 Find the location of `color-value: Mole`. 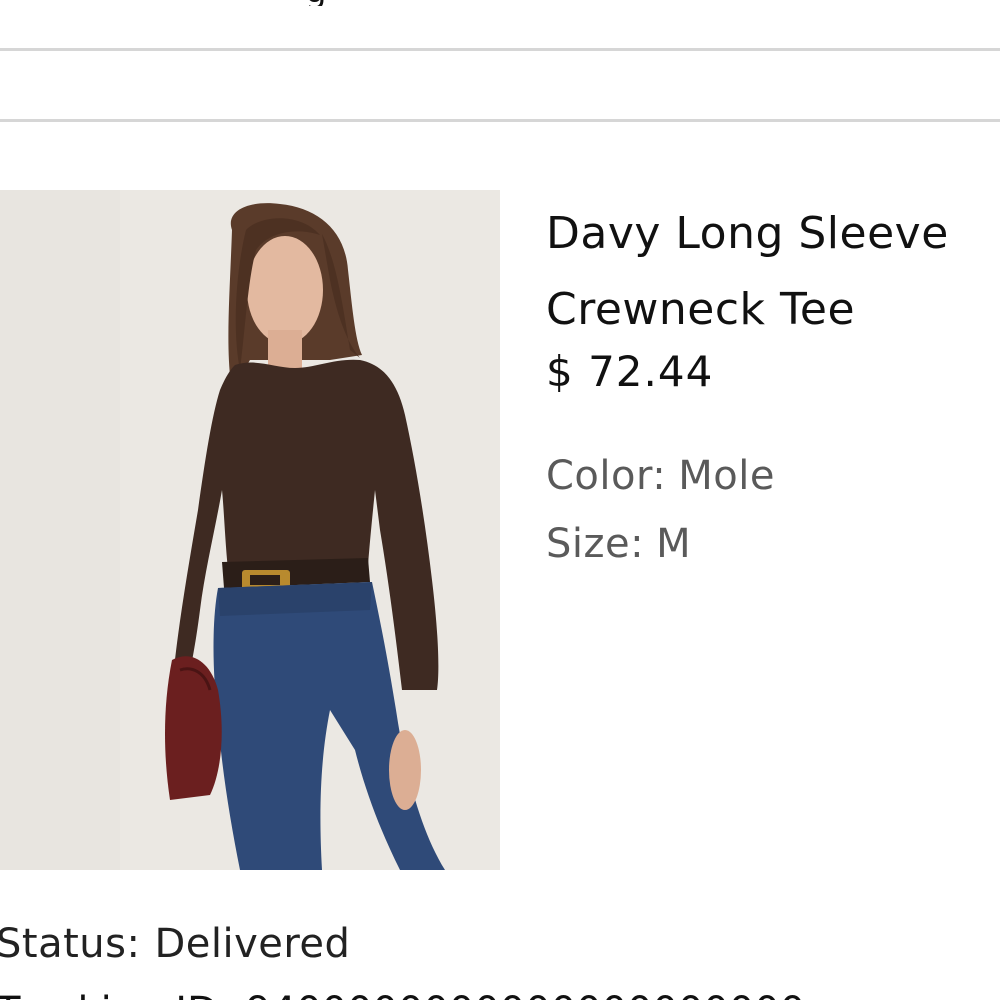

color-value: Mole is located at coordinates (726, 476).